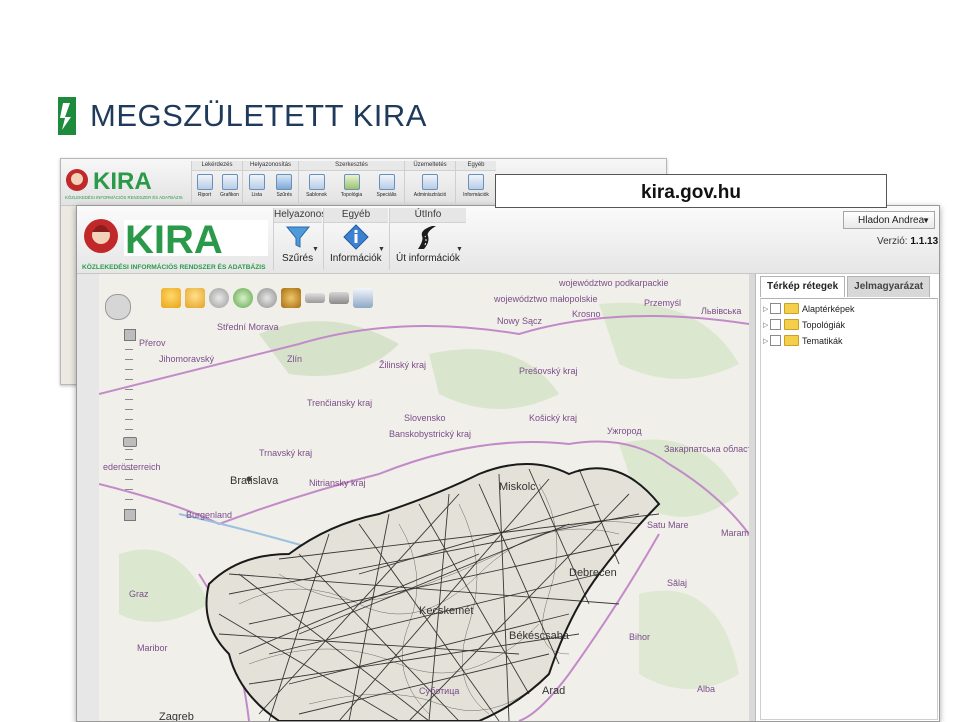 This screenshot has width=960, height=722. I want to click on back-group-title: Egyéb, so click(476, 166).